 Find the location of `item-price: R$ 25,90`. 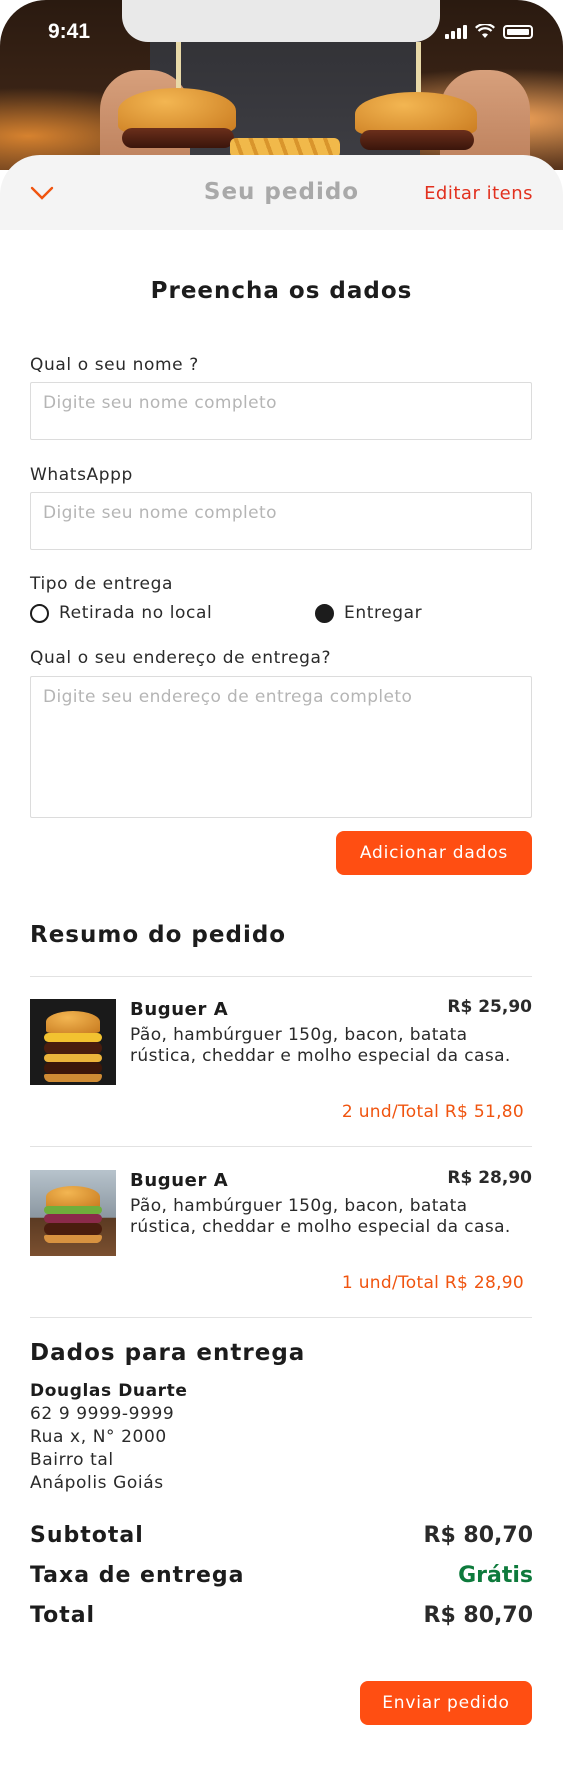

item-price: R$ 25,90 is located at coordinates (489, 1007).